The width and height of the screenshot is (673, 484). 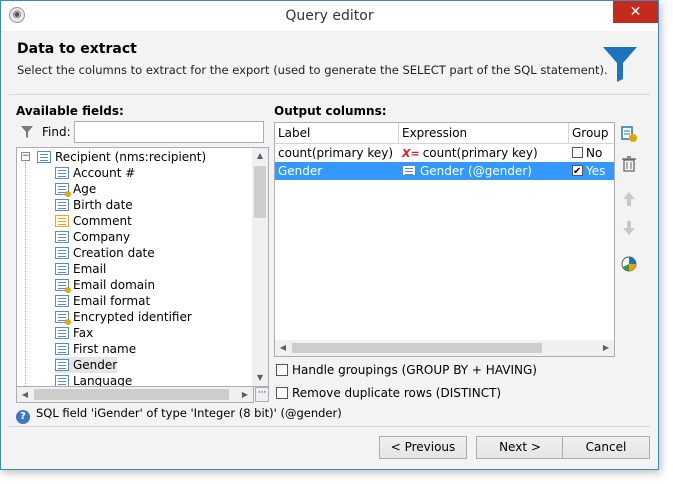 I want to click on close-button: ✕, so click(x=635, y=12).